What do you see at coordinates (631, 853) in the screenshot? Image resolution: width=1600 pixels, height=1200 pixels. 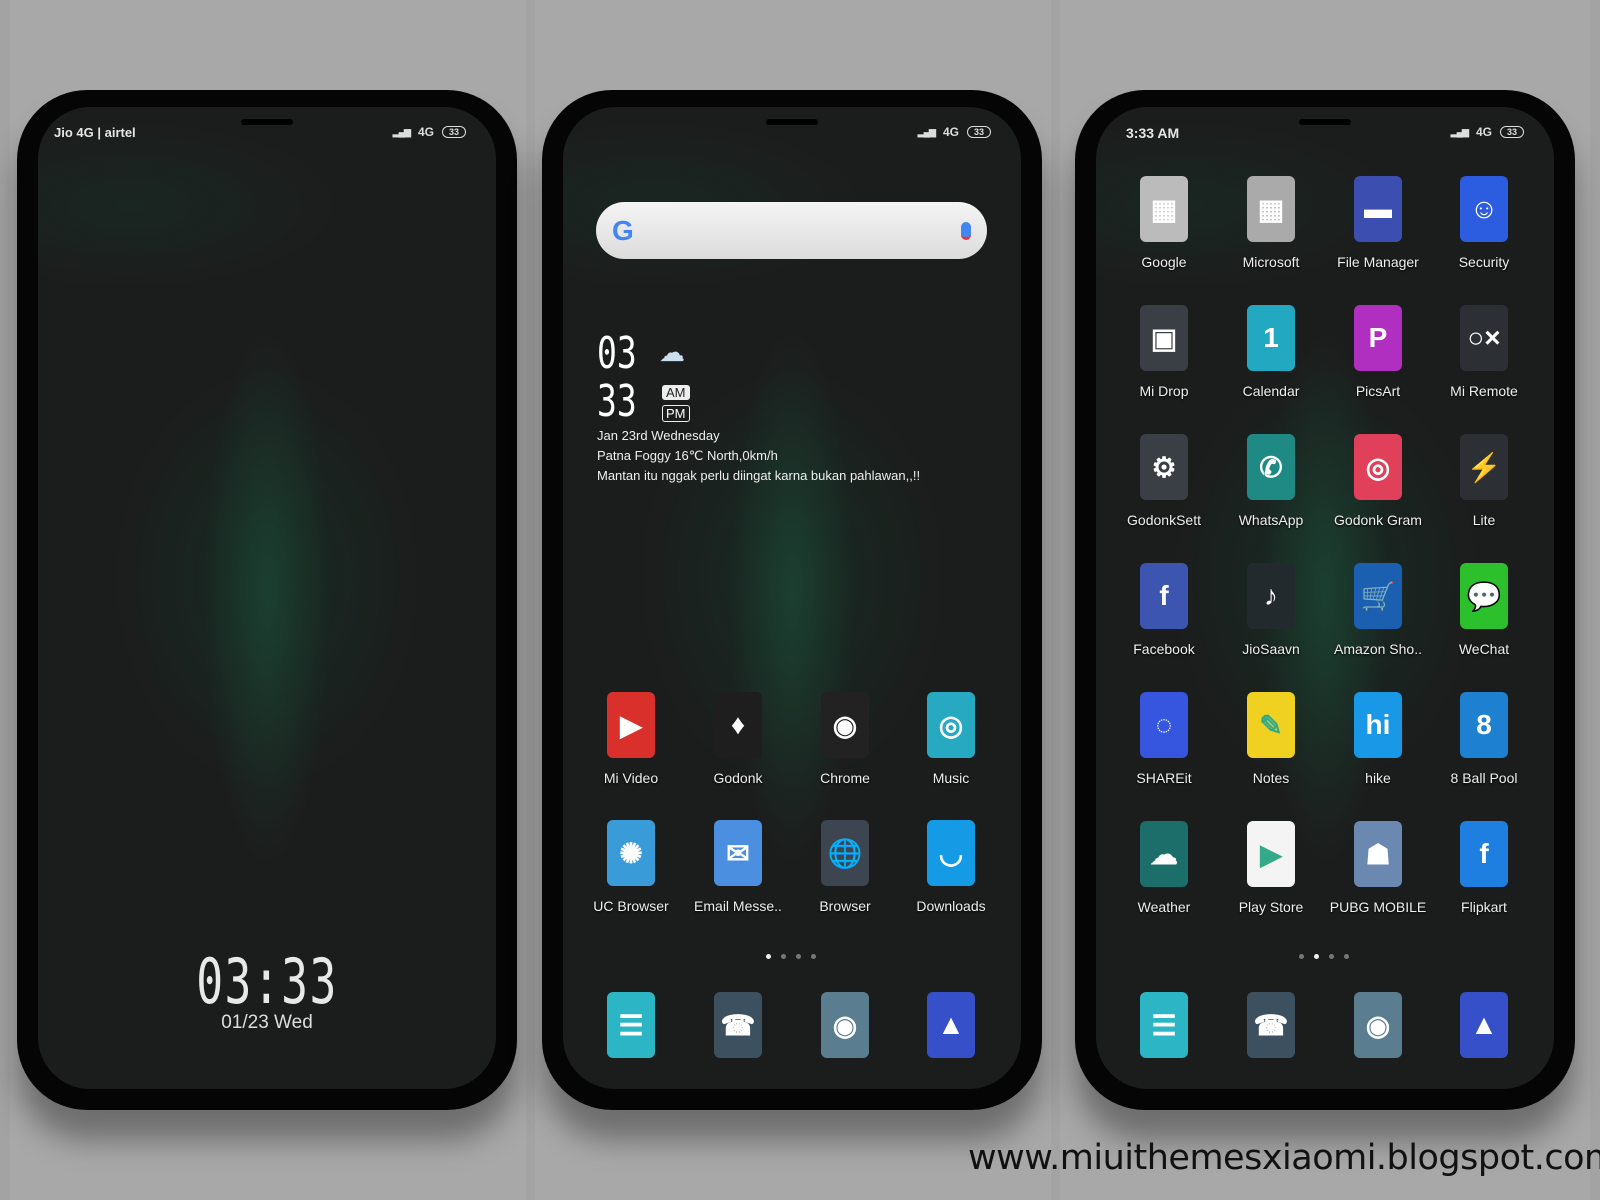 I see `squirrel-icon: ✺` at bounding box center [631, 853].